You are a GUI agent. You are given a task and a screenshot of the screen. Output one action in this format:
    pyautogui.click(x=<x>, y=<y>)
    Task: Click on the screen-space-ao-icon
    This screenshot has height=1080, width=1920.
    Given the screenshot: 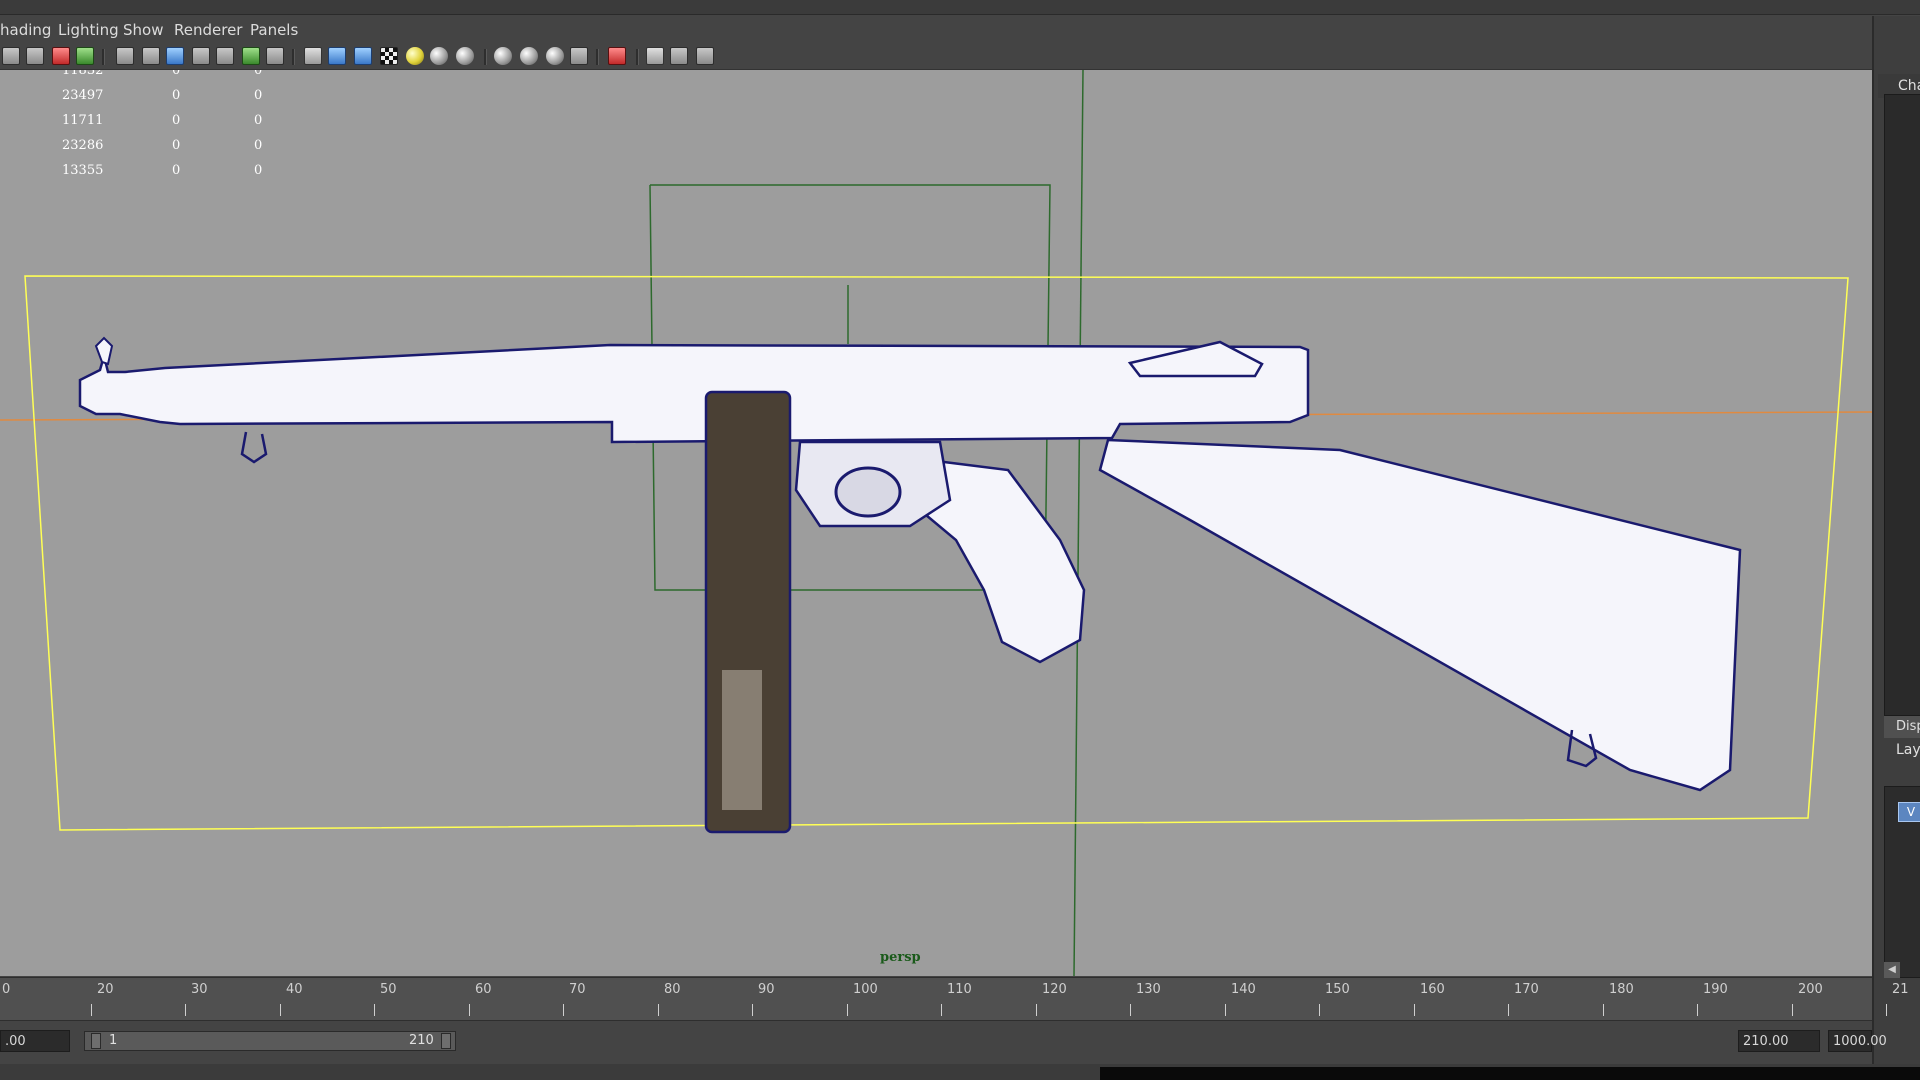 What is the action you would take?
    pyautogui.click(x=465, y=56)
    